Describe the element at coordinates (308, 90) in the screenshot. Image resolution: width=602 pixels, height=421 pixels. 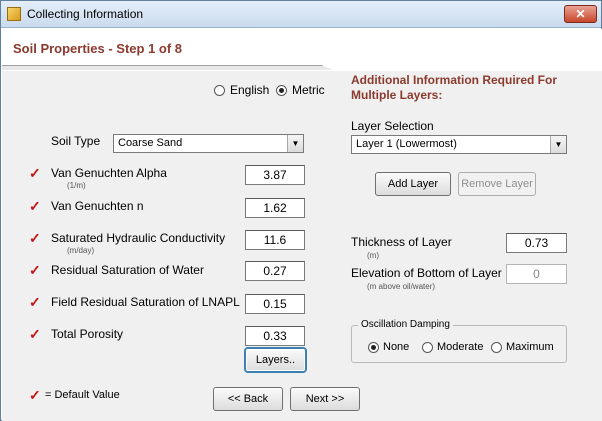
I see `metric-label: Metric` at that location.